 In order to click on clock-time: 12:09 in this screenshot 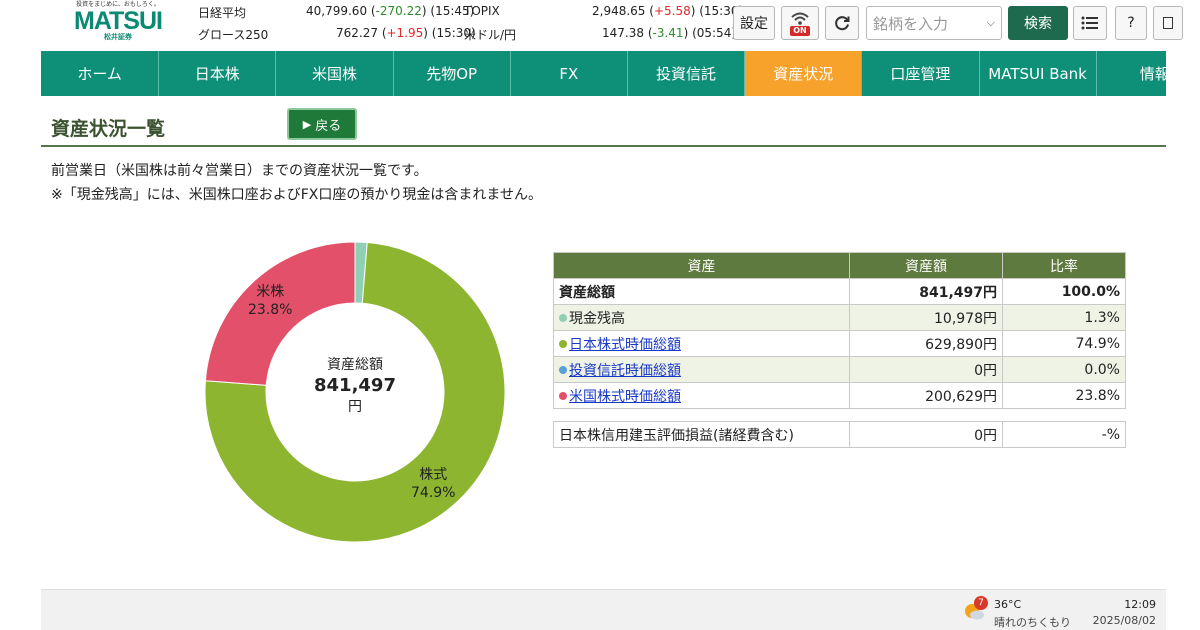, I will do `click(1128, 604)`.